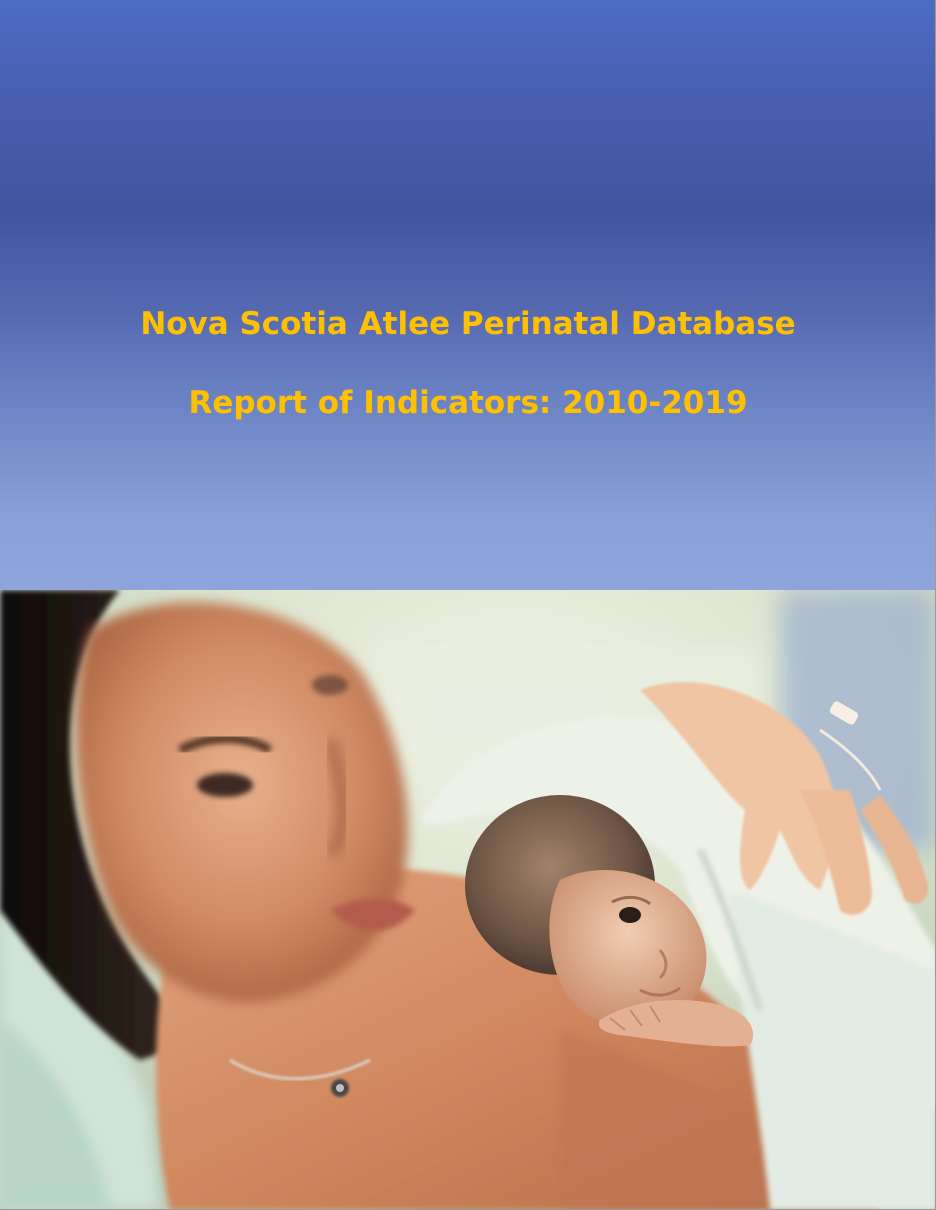 The image size is (936, 1210). What do you see at coordinates (468, 324) in the screenshot?
I see `report-title: Nova Scotia Atlee Perinatal Database` at bounding box center [468, 324].